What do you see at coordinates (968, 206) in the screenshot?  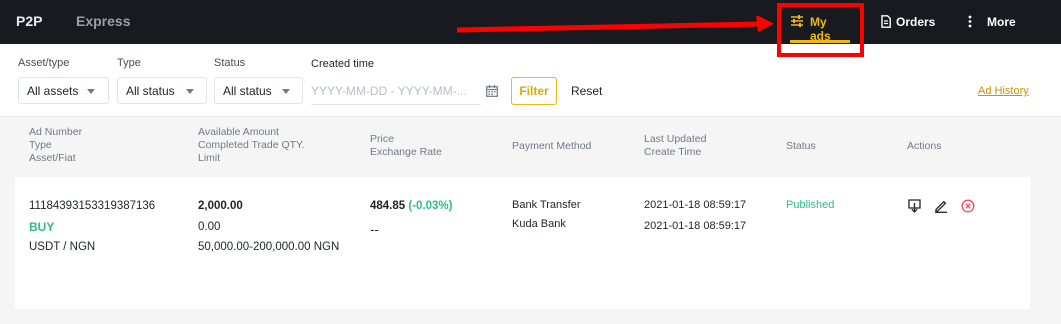 I see `close-circle-icon` at bounding box center [968, 206].